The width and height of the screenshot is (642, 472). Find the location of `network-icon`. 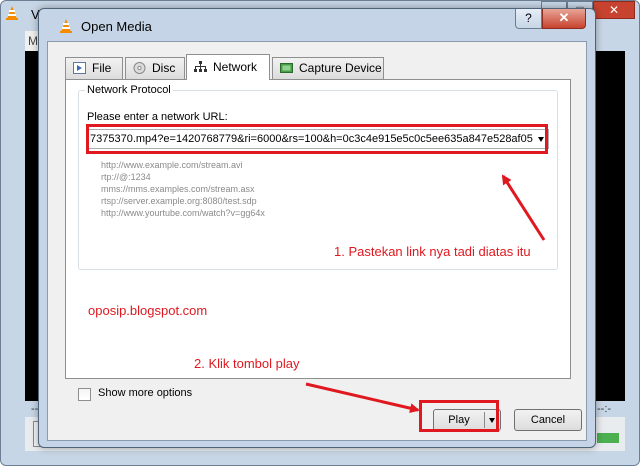

network-icon is located at coordinates (200, 66).